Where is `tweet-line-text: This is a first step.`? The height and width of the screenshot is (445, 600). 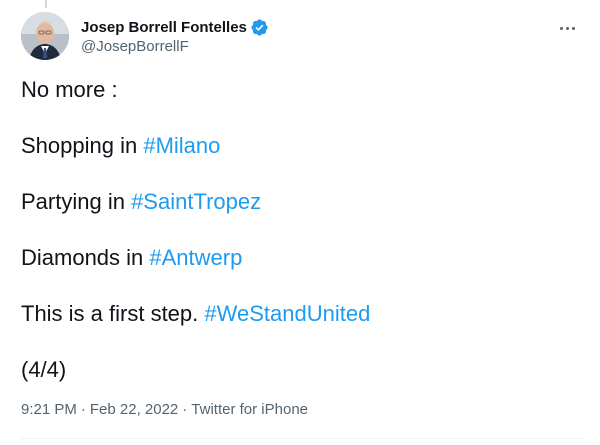 tweet-line-text: This is a first step. is located at coordinates (113, 313).